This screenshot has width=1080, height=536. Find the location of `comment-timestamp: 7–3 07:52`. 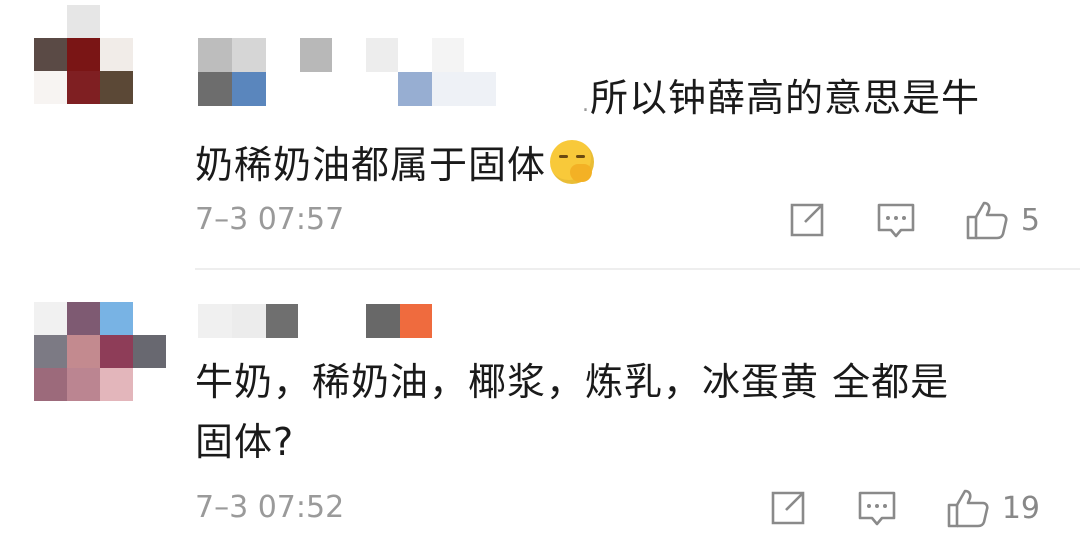

comment-timestamp: 7–3 07:52 is located at coordinates (270, 507).